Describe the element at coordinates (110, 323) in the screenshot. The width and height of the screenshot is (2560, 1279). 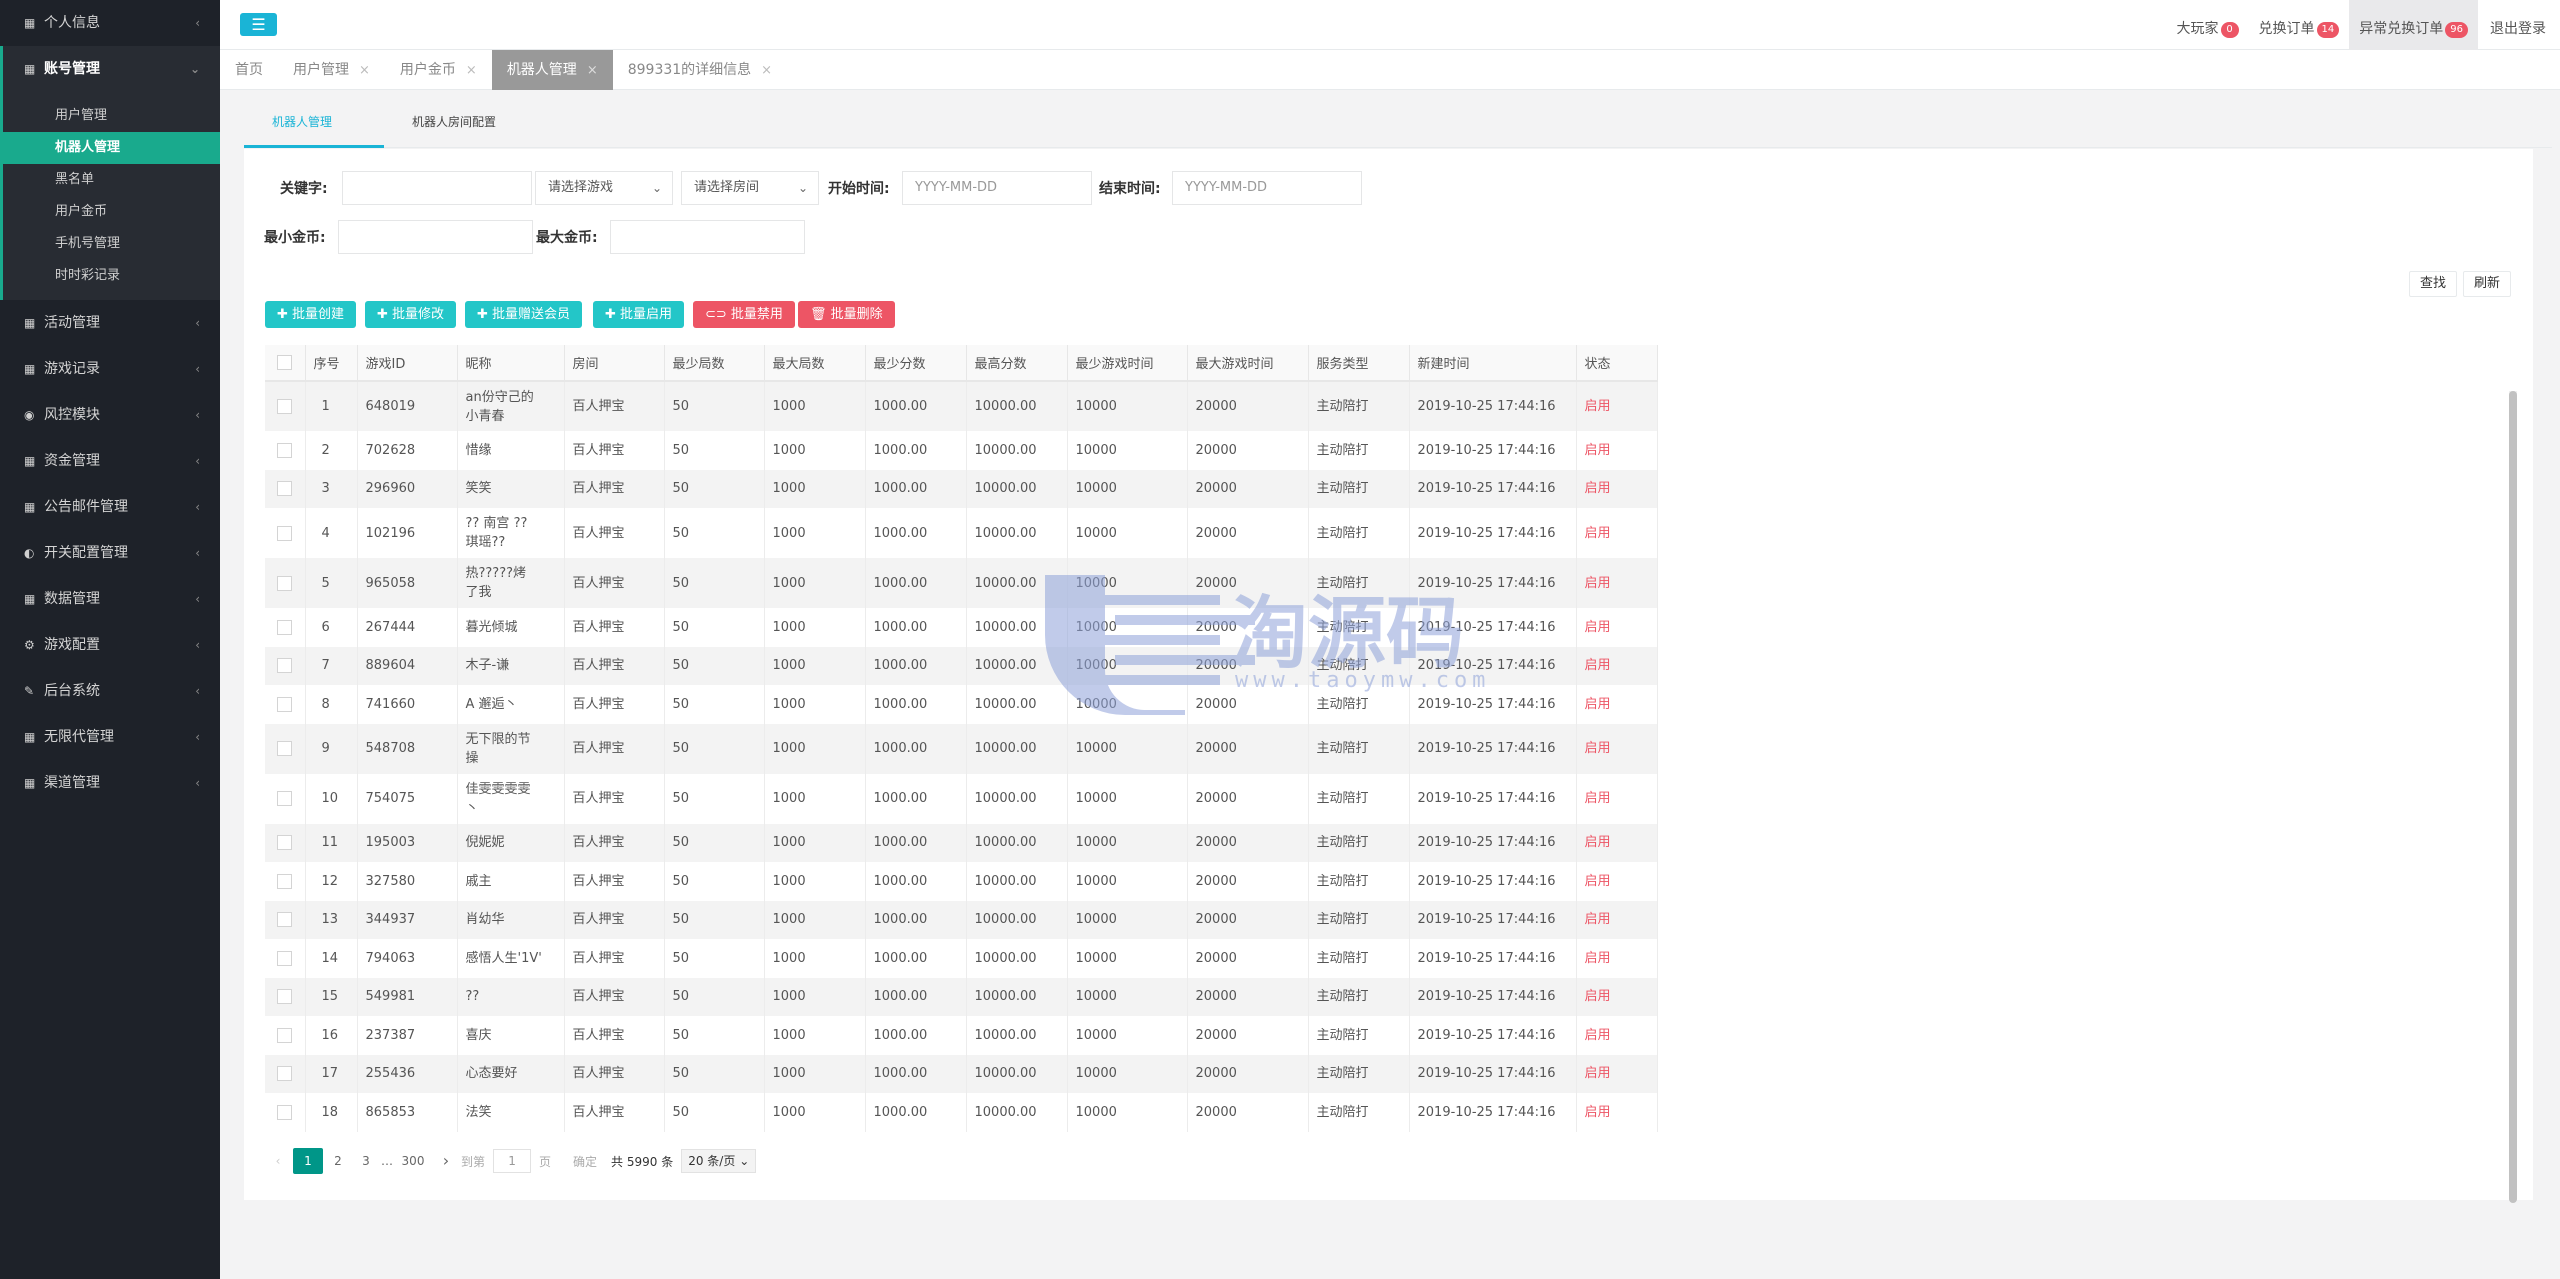
I see `sidebar-item-activity-management: ▦ 活动管理 ‹` at that location.